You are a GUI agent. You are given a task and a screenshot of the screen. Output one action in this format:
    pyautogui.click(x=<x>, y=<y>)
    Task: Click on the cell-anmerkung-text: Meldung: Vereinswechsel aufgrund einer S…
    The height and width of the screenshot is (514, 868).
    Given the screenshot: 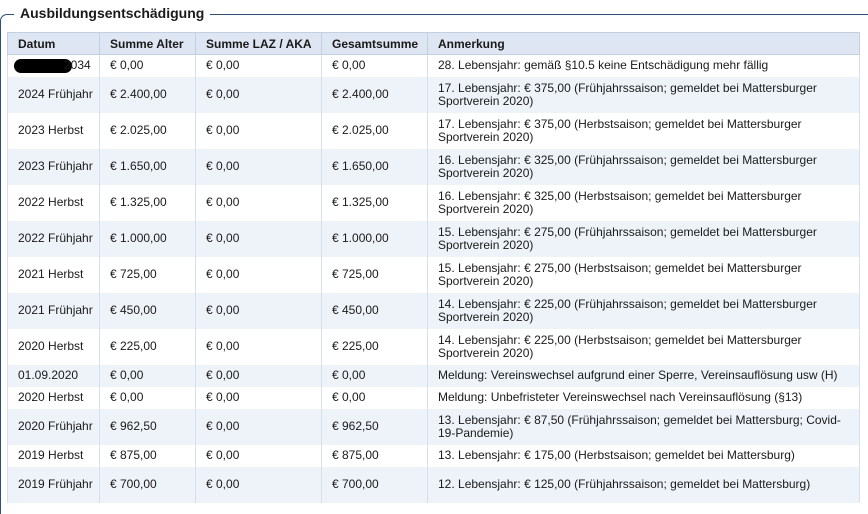 What is the action you would take?
    pyautogui.click(x=638, y=375)
    